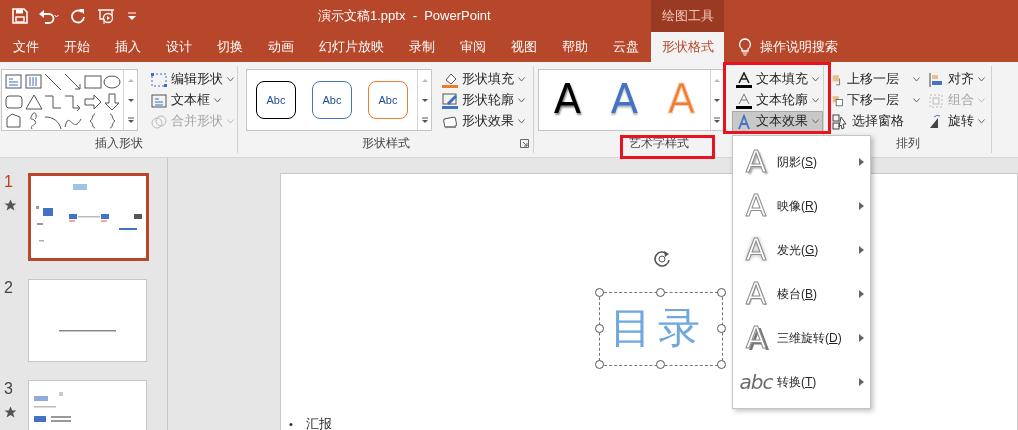 The width and height of the screenshot is (1018, 430). I want to click on merge-shapes-icon, so click(159, 121).